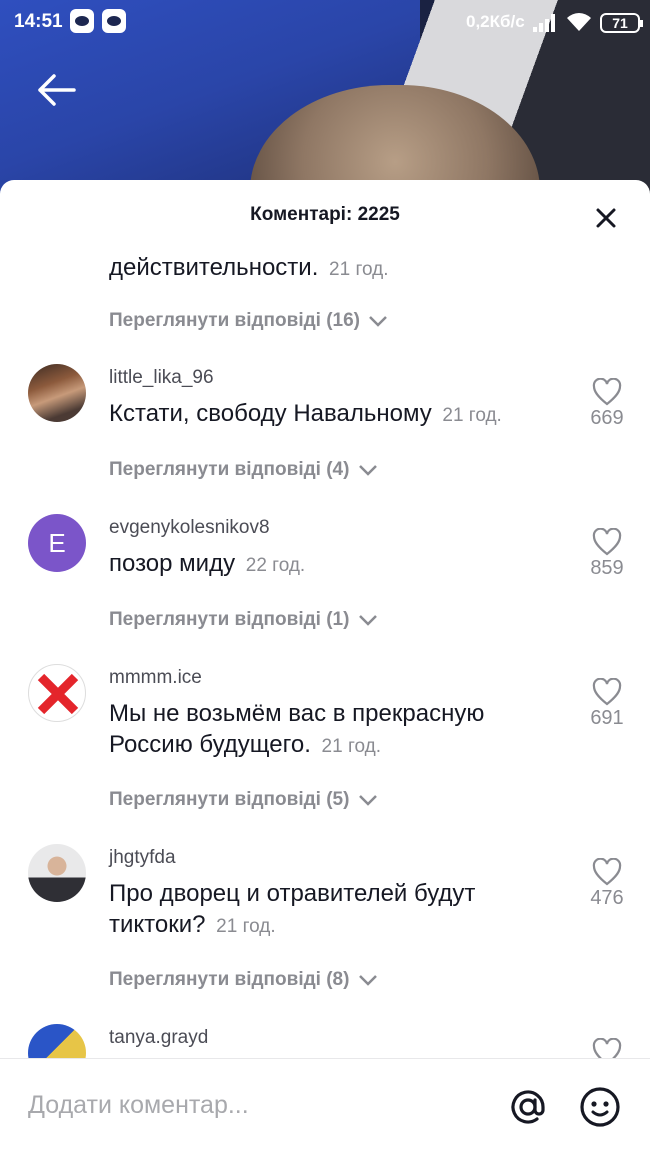 This screenshot has height=1156, width=650. Describe the element at coordinates (229, 619) in the screenshot. I see `view-replies-label: Переглянути відповіді (1)` at that location.